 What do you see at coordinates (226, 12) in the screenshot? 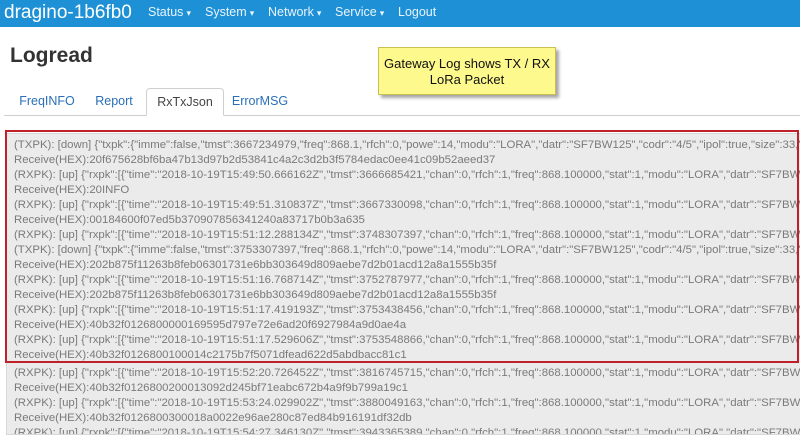
I see `menu-system-label: System` at bounding box center [226, 12].